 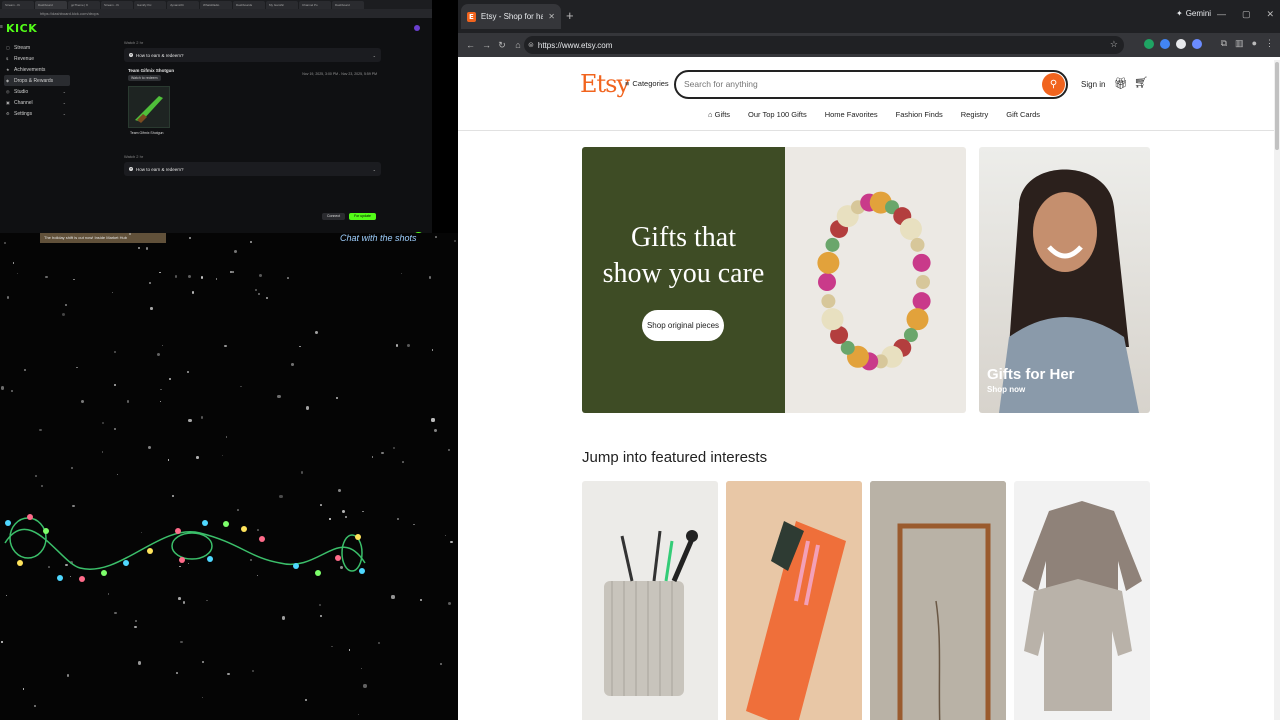 I want to click on for-update-button: For update, so click(x=362, y=216).